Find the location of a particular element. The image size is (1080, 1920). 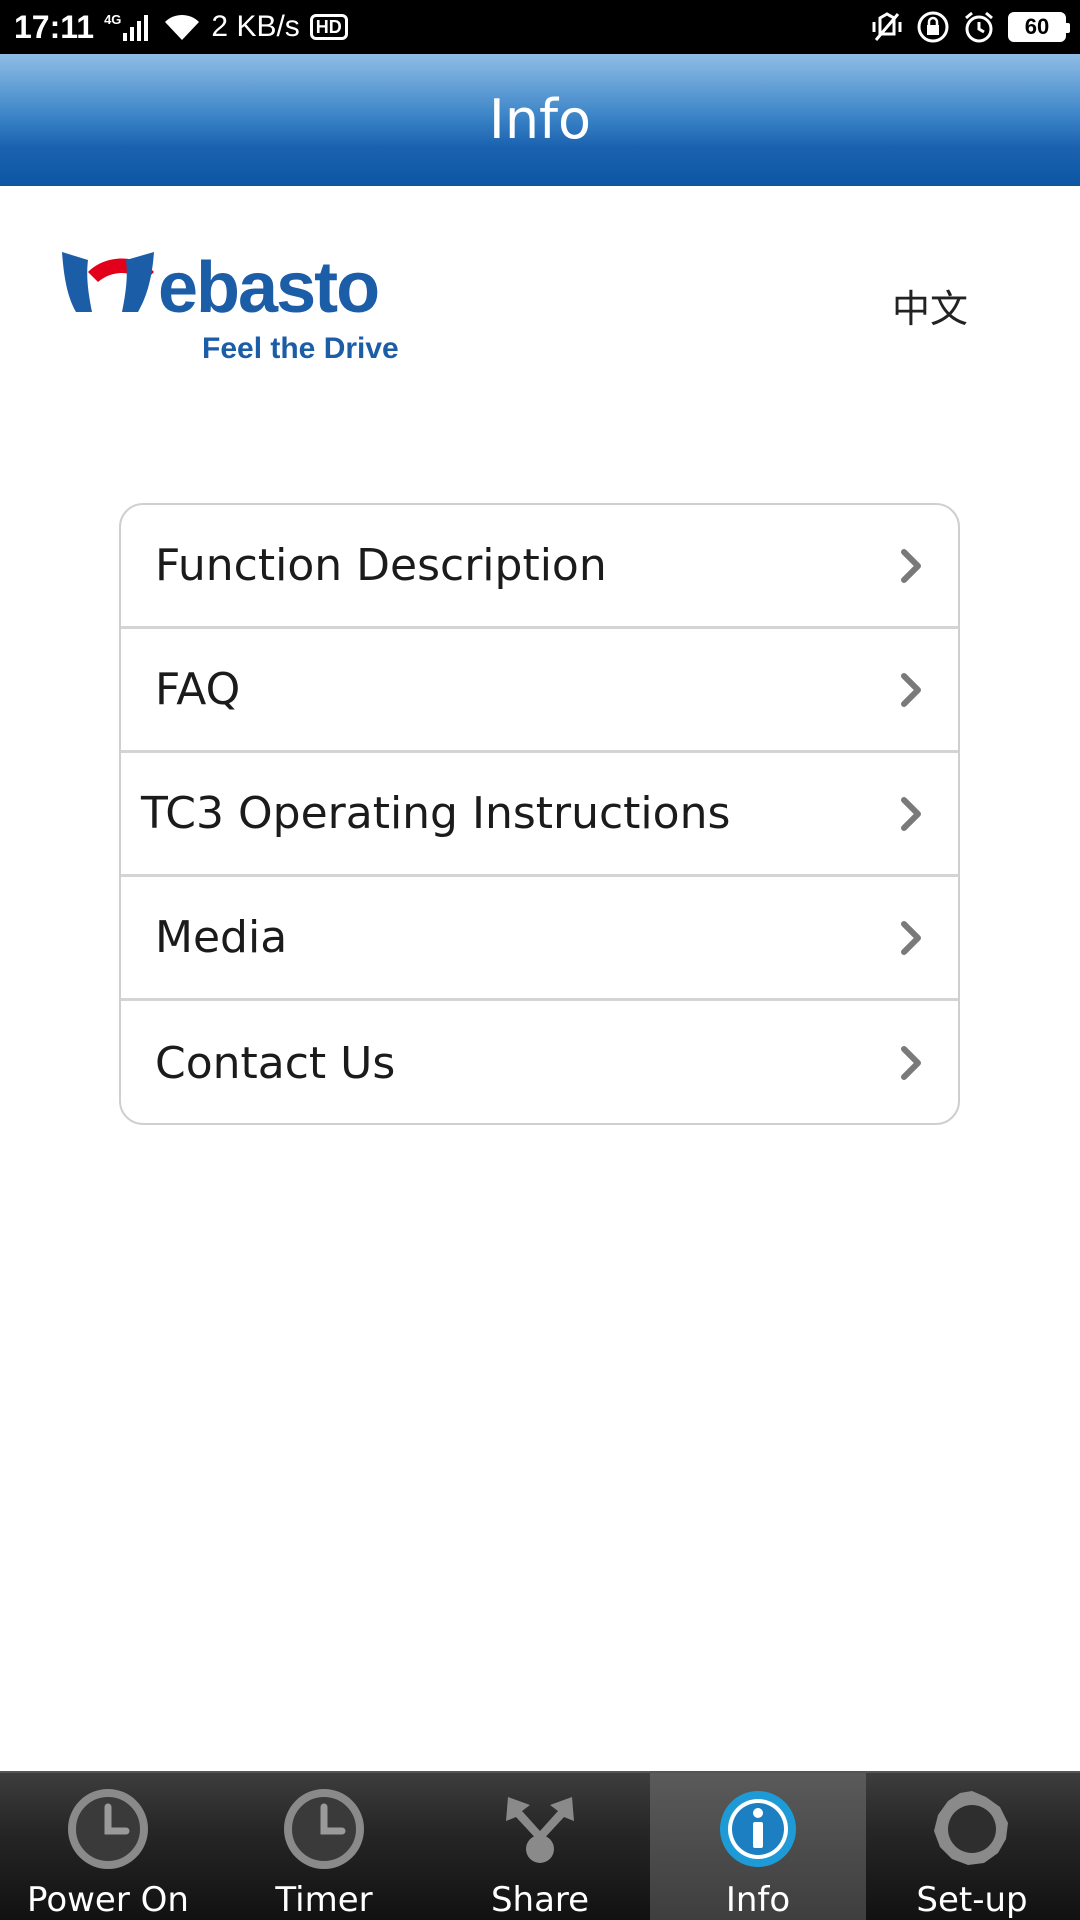

language-toggle-button: 中文 is located at coordinates (930, 305).